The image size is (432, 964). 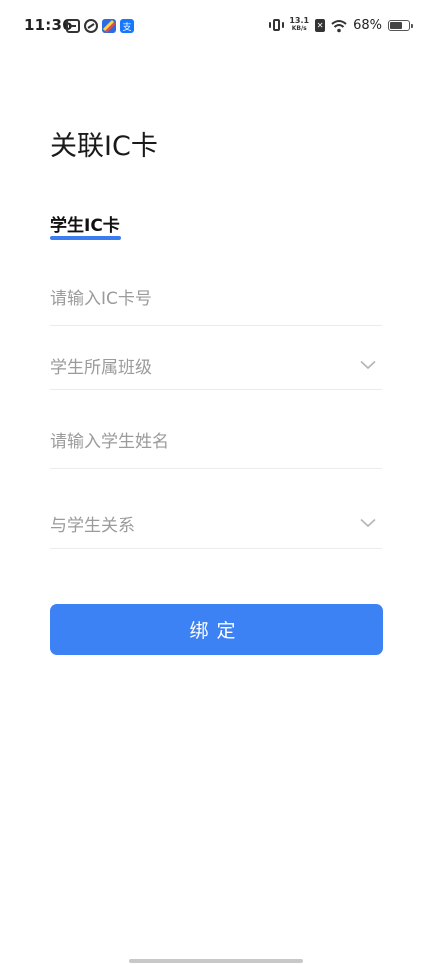 I want to click on relation-select: 与学生关系, so click(x=216, y=524).